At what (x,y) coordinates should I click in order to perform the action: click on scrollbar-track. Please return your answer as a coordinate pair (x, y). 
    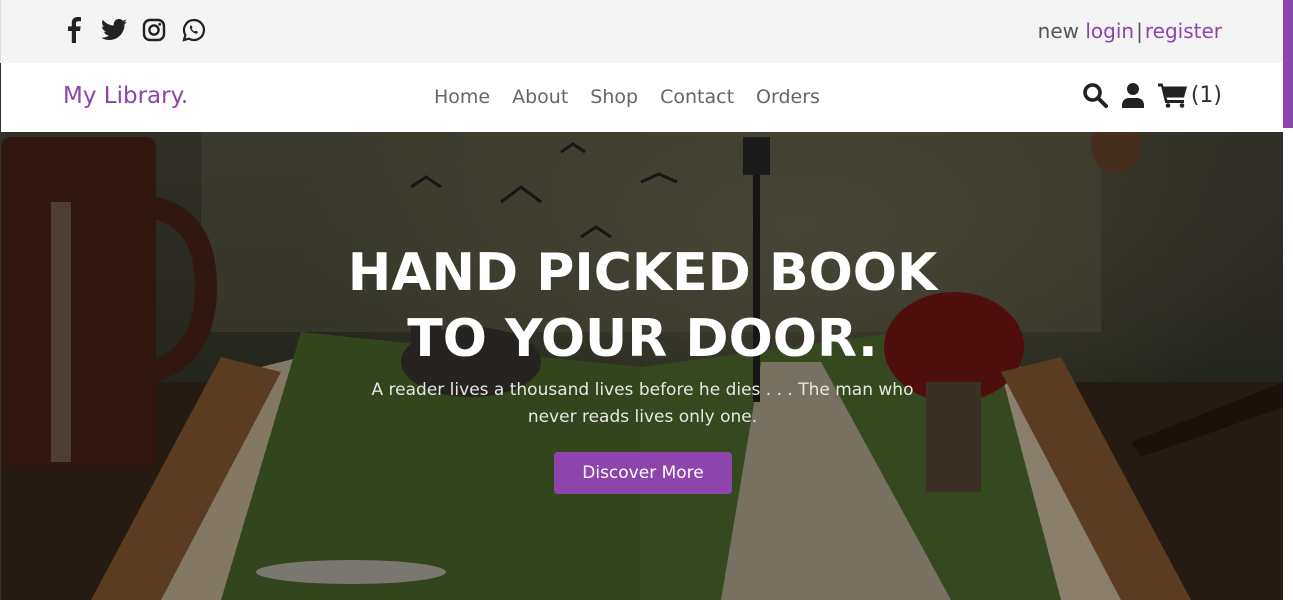
    Looking at the image, I should click on (1288, 300).